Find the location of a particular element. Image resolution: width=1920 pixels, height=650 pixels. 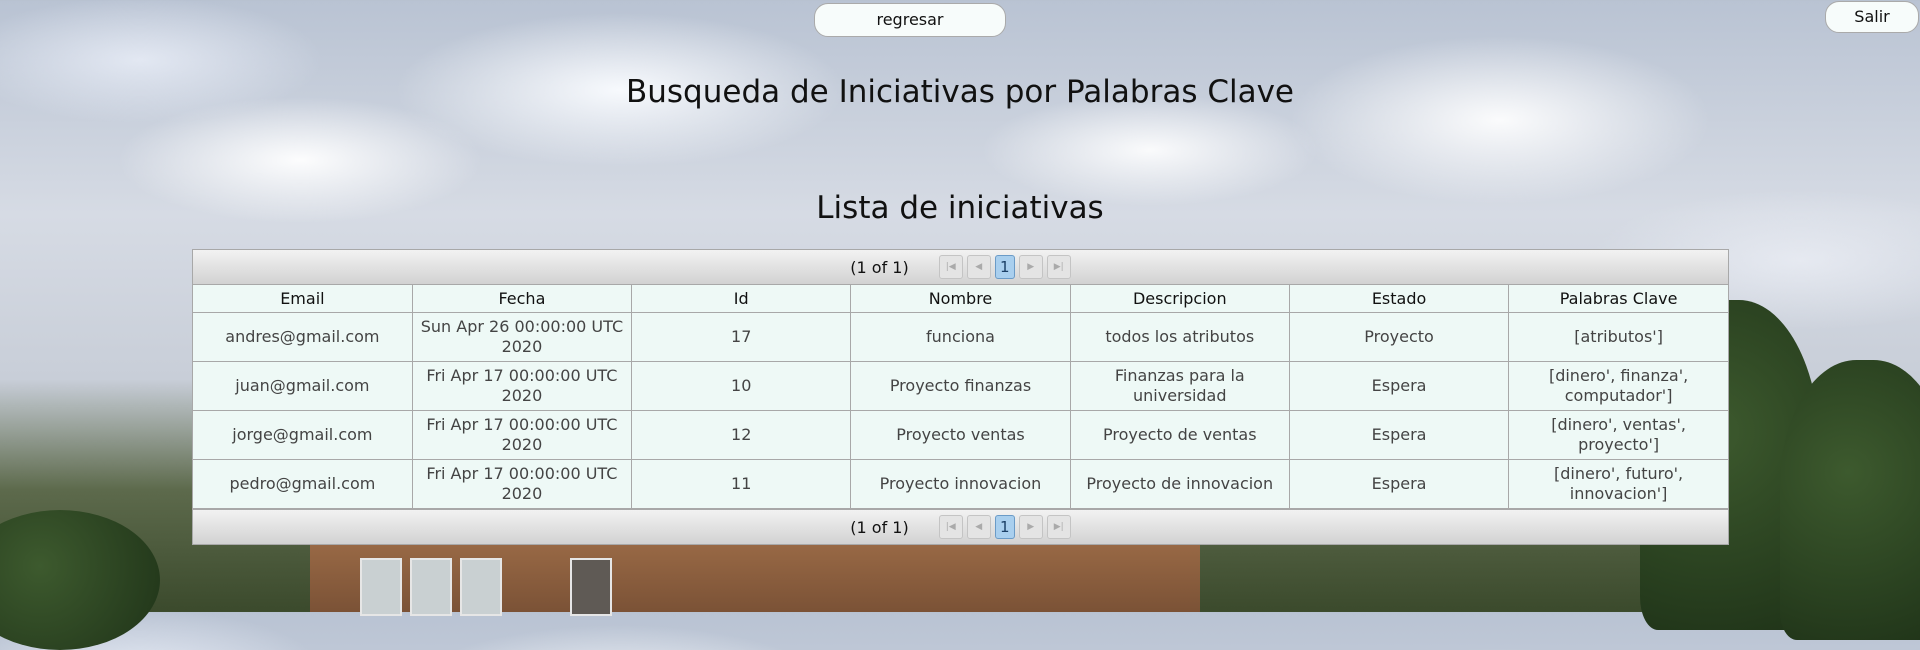

cell-nombre: Proyecto finanzas is located at coordinates (960, 386).